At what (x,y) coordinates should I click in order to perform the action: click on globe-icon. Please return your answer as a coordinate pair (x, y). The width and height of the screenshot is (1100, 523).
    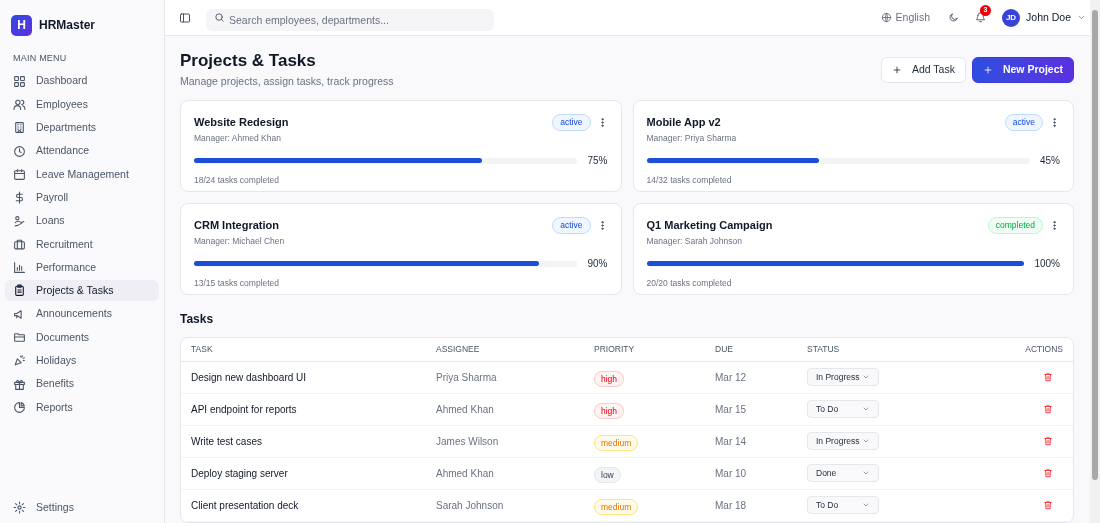
    Looking at the image, I should click on (886, 17).